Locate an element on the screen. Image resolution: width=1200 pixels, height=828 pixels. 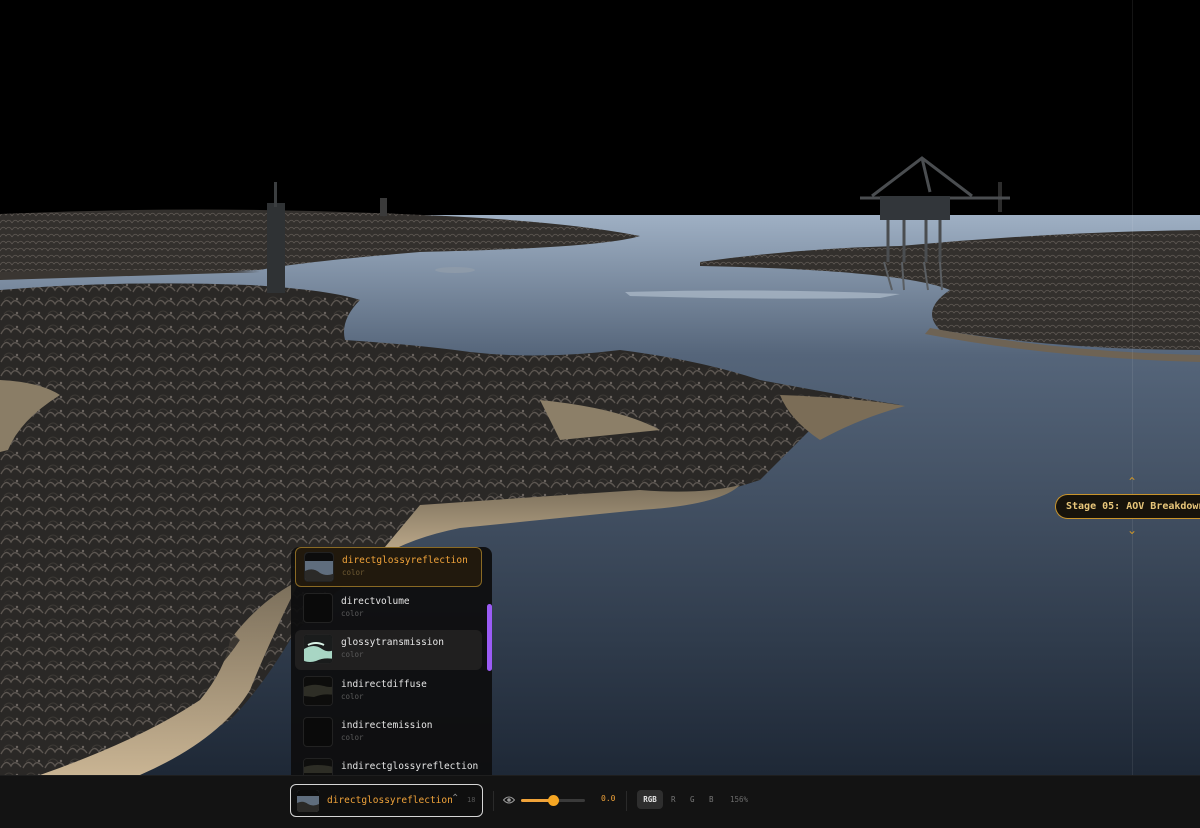
aov-item-directglossyreflection: directglossyreflection color is located at coordinates (388, 567).